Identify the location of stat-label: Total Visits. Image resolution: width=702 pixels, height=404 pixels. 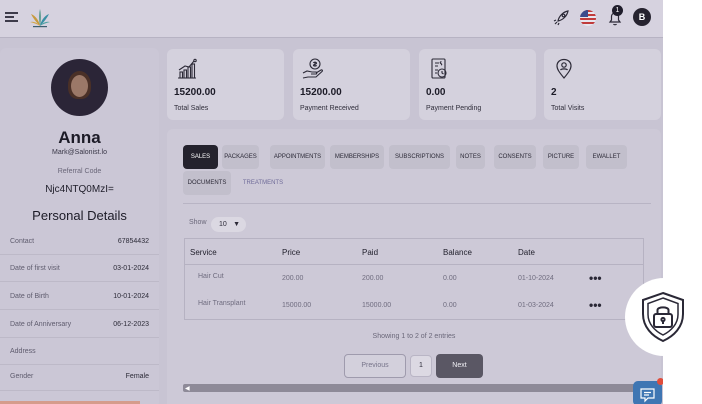
(568, 108).